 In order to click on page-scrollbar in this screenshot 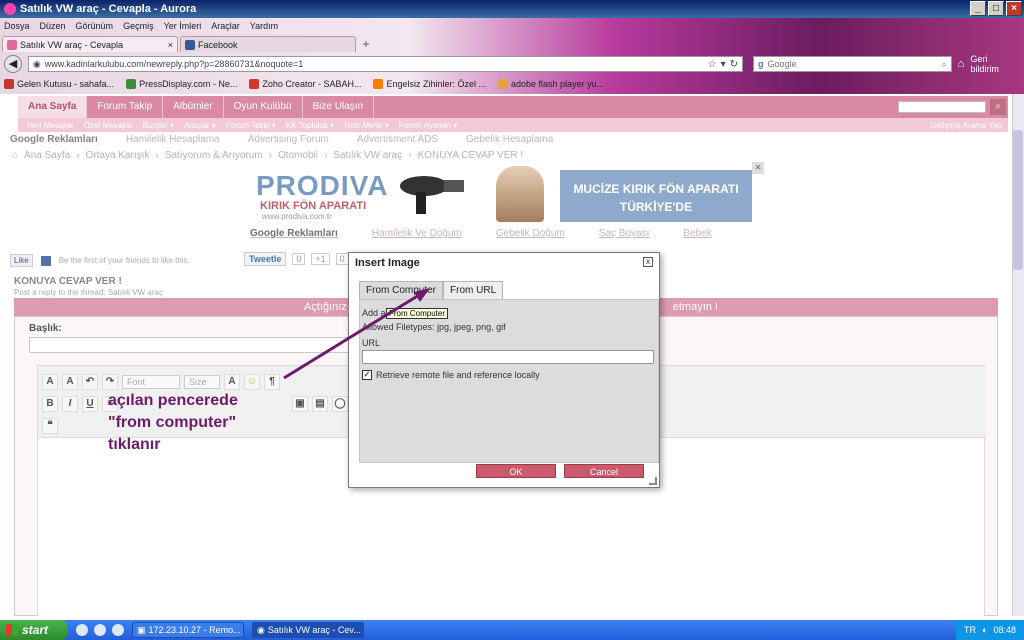, I will do `click(1018, 355)`.